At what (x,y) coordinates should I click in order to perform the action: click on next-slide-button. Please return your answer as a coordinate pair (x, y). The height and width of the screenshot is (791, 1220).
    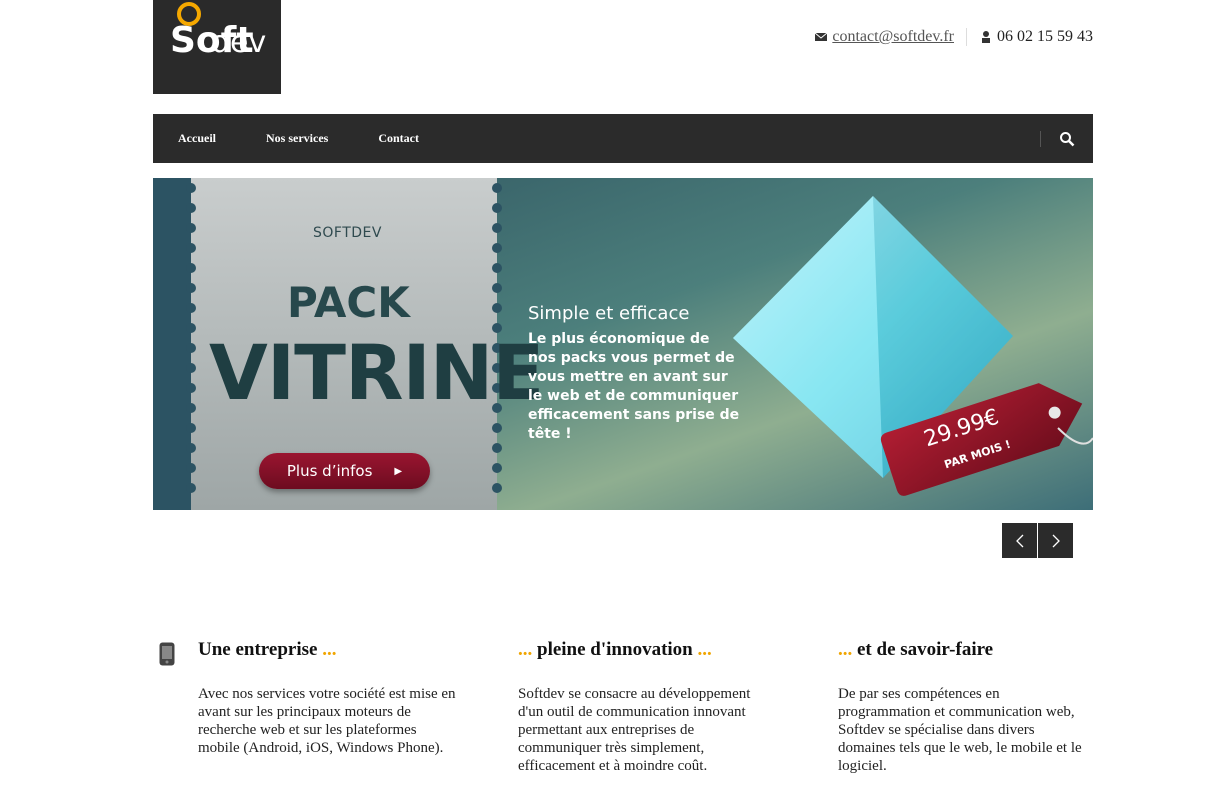
    Looking at the image, I should click on (1055, 540).